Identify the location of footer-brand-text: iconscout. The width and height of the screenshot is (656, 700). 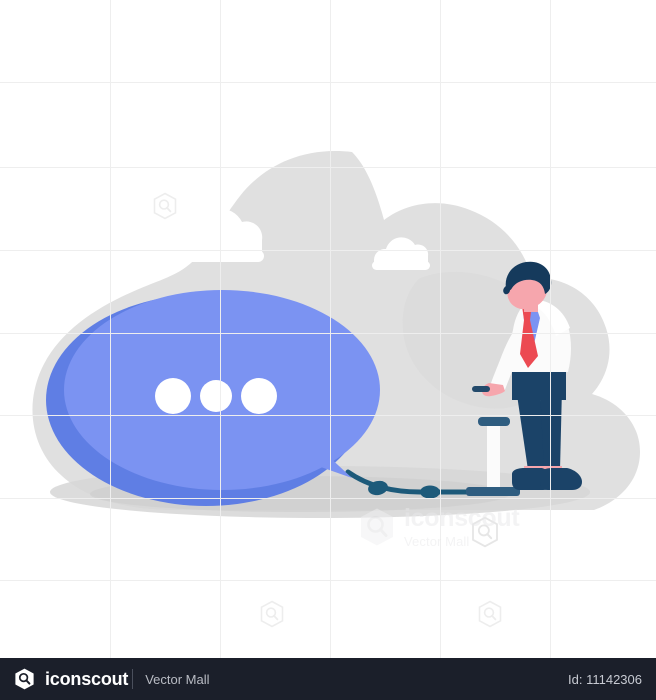
(87, 678).